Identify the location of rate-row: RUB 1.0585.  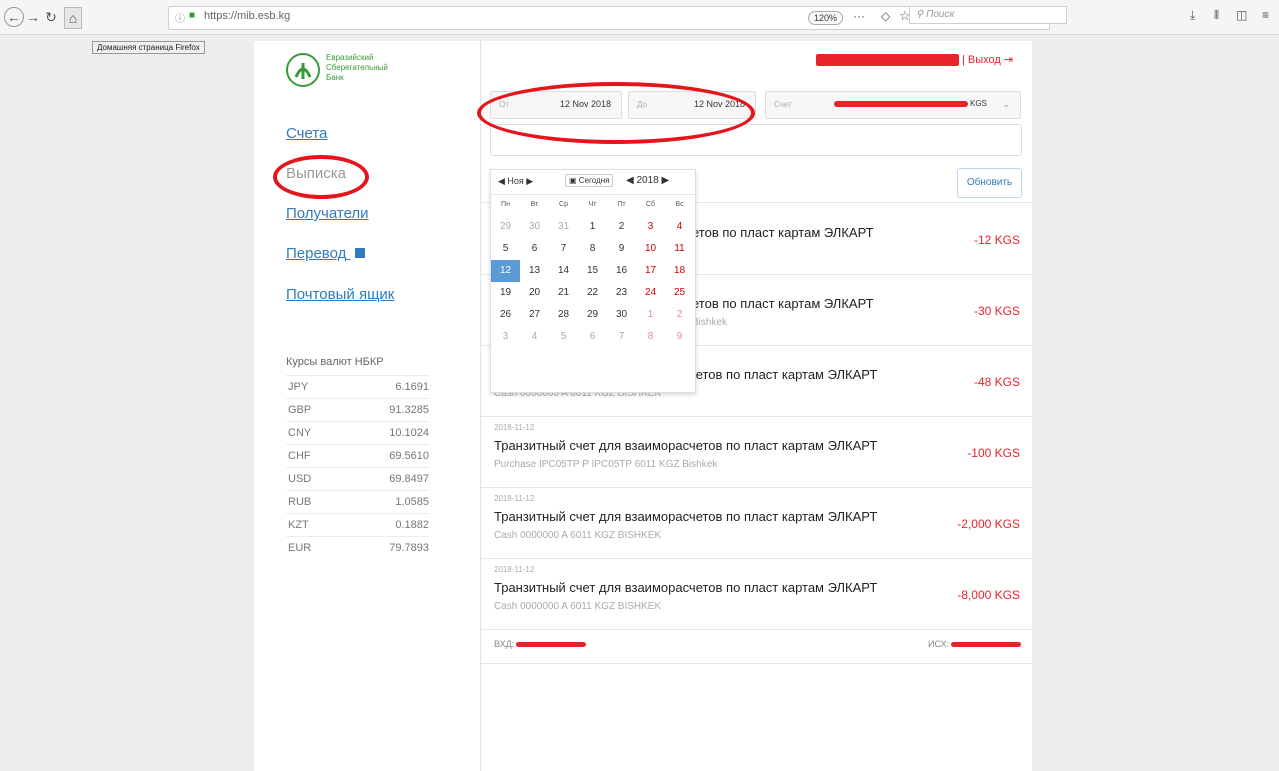
(357, 501).